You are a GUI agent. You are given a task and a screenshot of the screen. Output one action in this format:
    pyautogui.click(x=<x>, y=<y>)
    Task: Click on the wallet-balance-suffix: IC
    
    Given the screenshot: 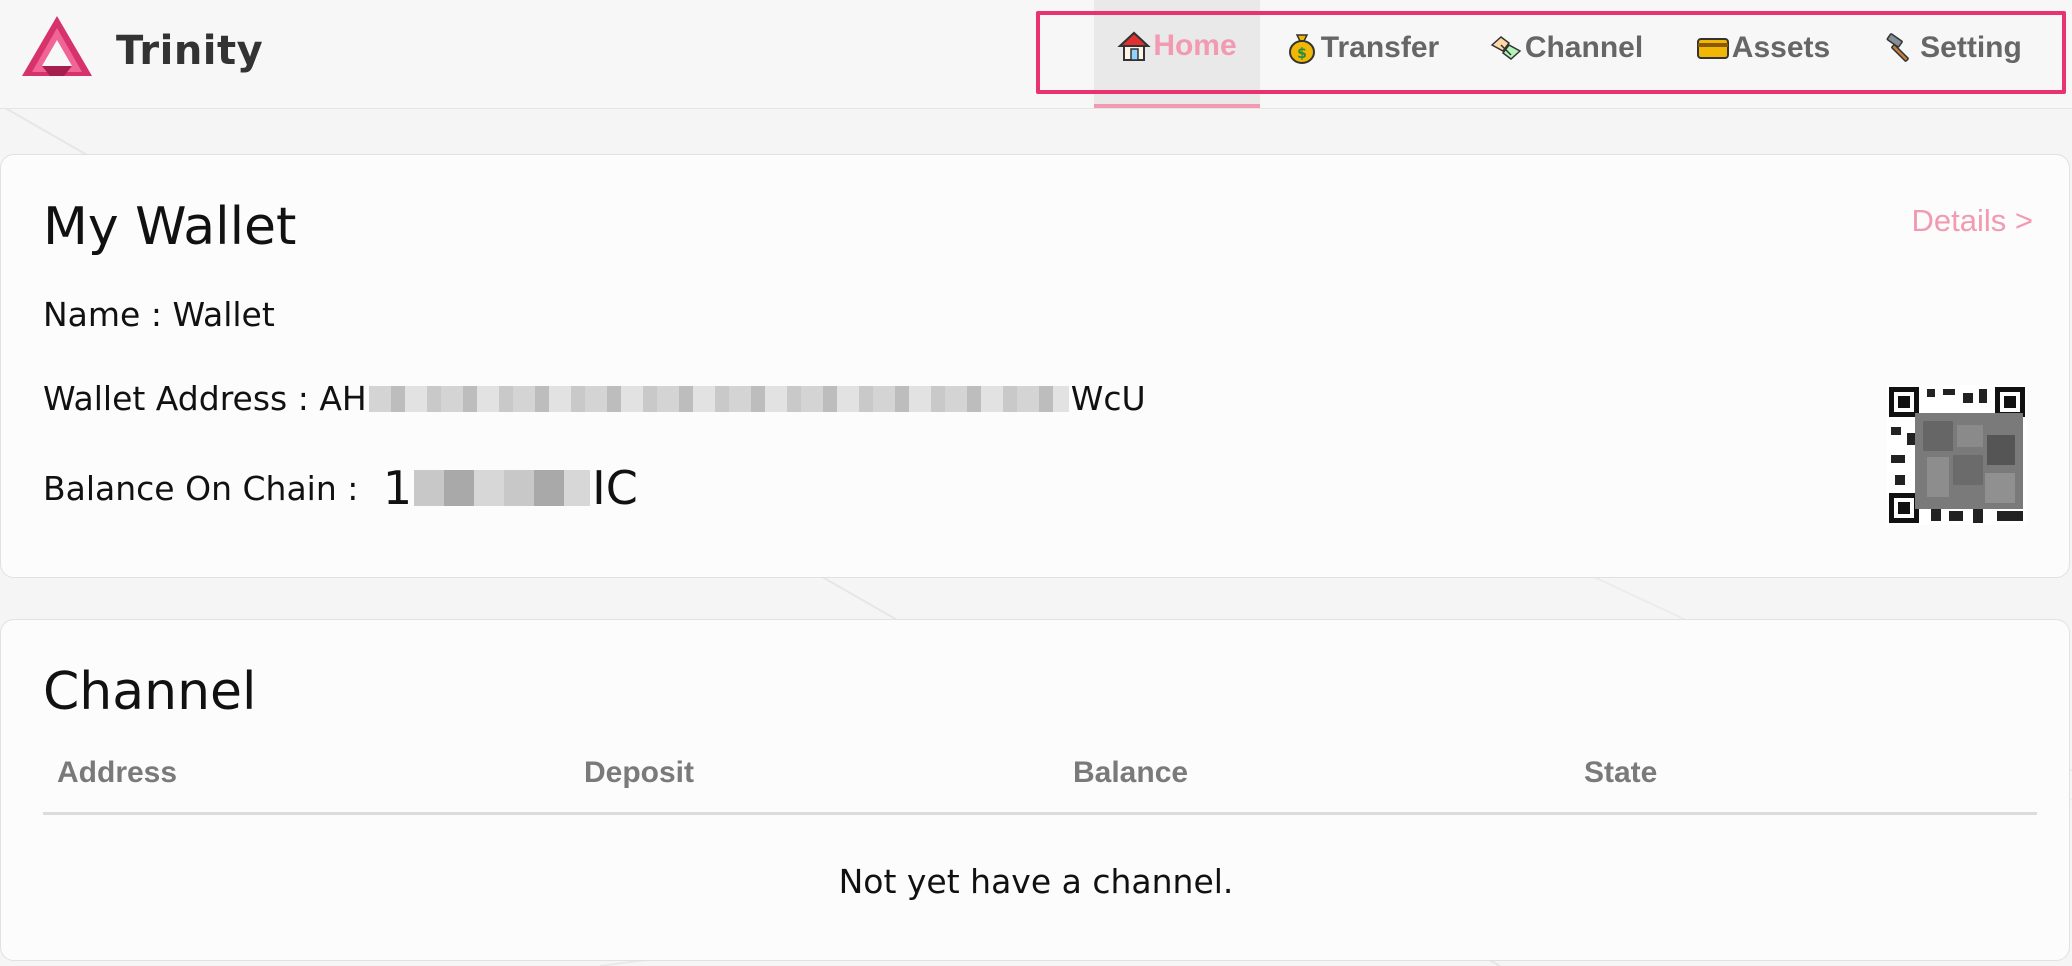 What is the action you would take?
    pyautogui.click(x=615, y=488)
    